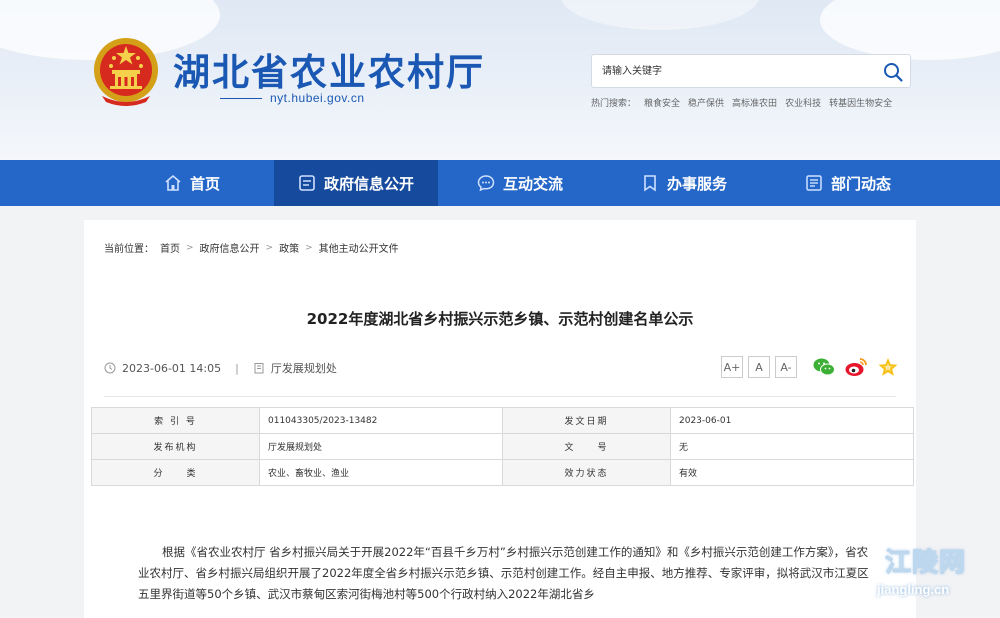 The width and height of the screenshot is (1000, 618). I want to click on info-label: 分 类, so click(175, 472).